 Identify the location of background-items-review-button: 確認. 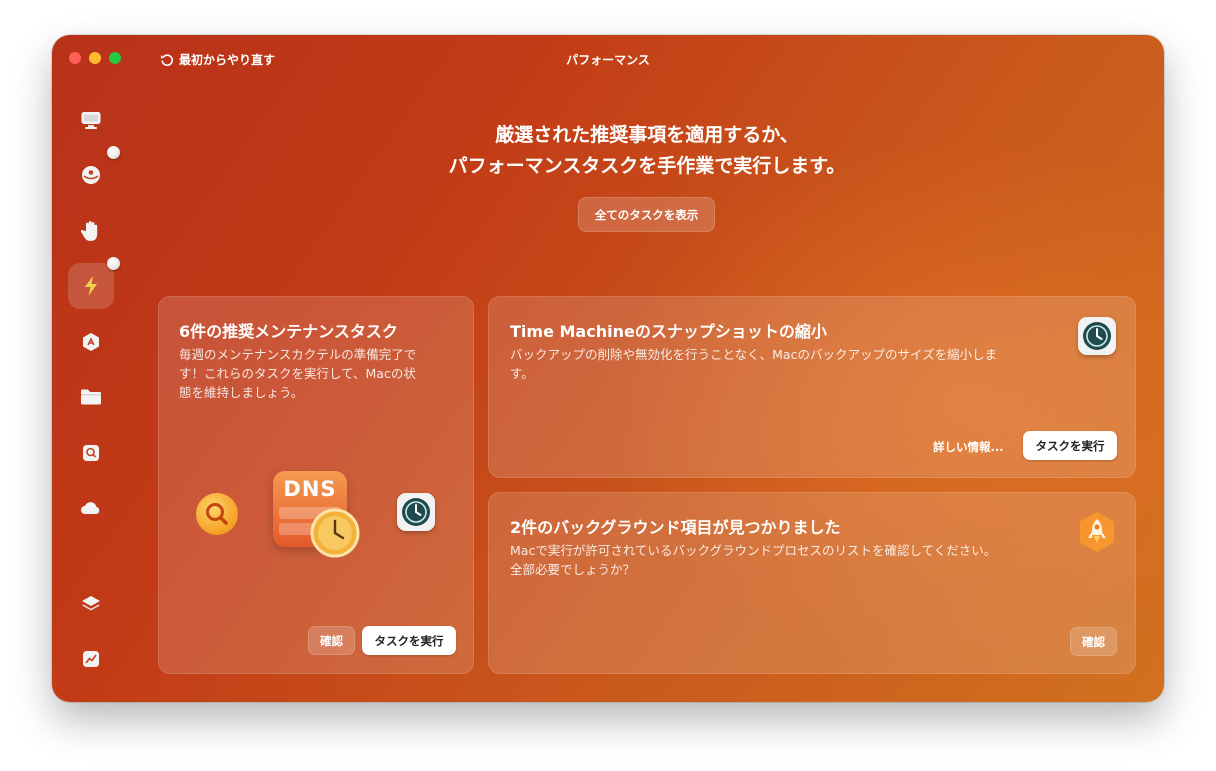
(1093, 641).